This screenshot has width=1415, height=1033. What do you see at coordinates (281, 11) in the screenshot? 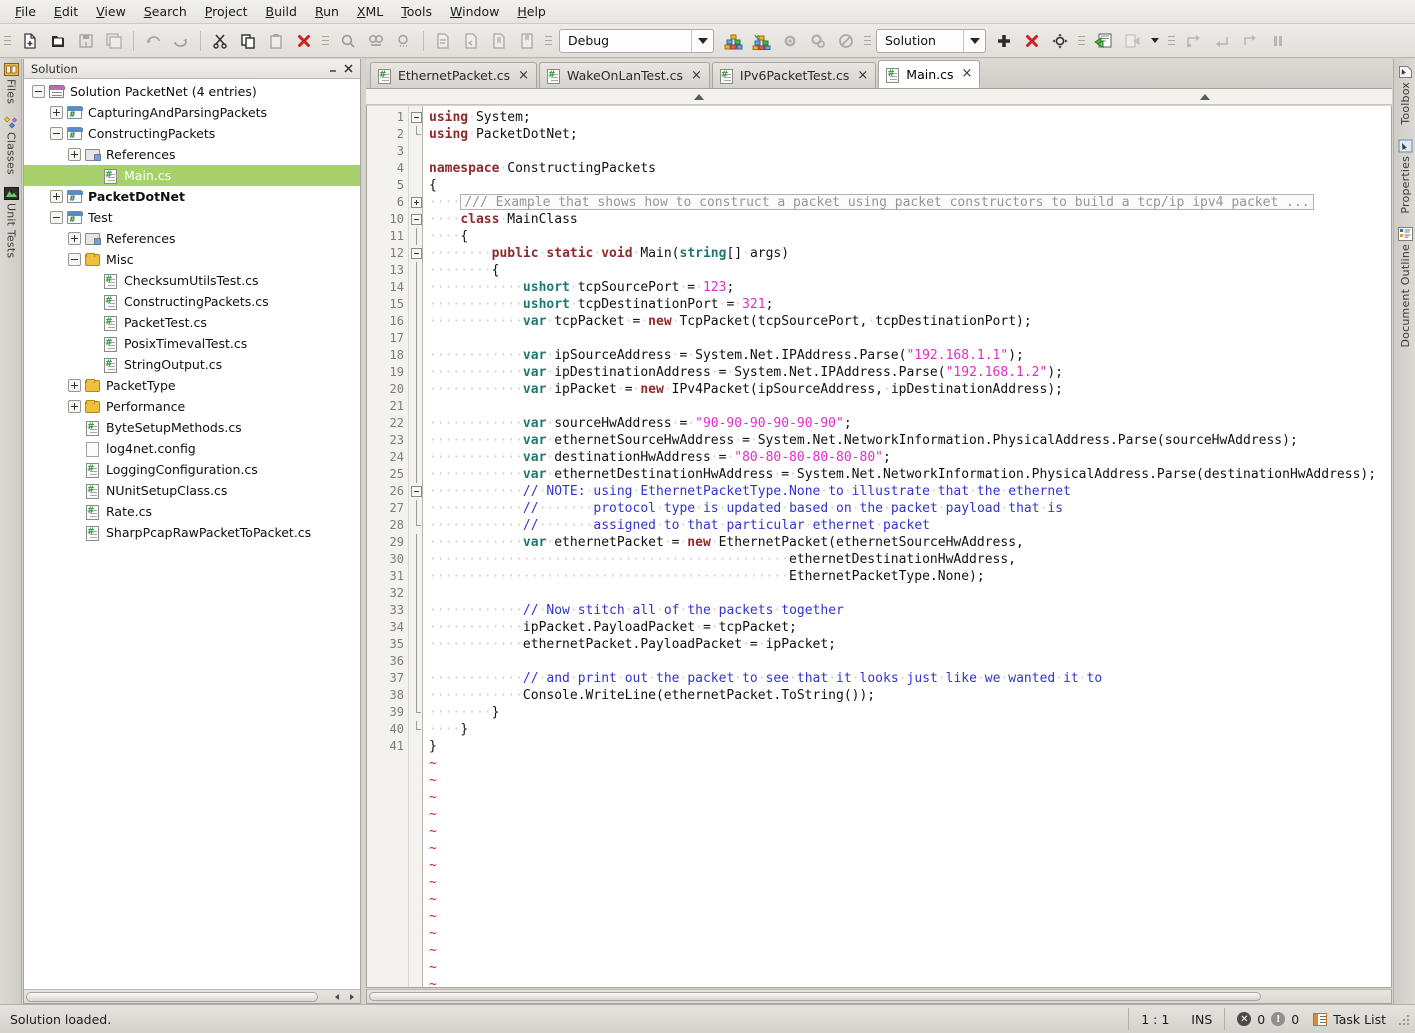
I see `menu-build: Build` at bounding box center [281, 11].